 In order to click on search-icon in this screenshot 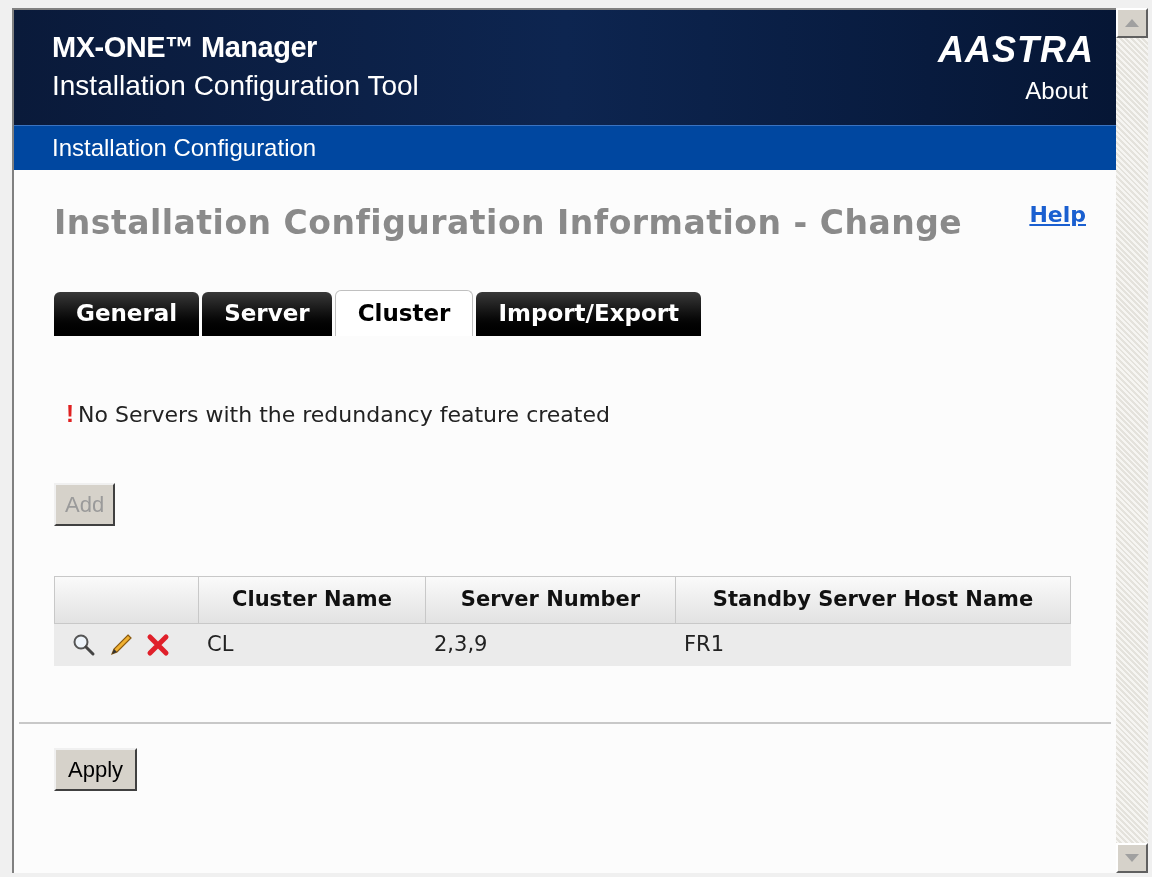, I will do `click(84, 644)`.